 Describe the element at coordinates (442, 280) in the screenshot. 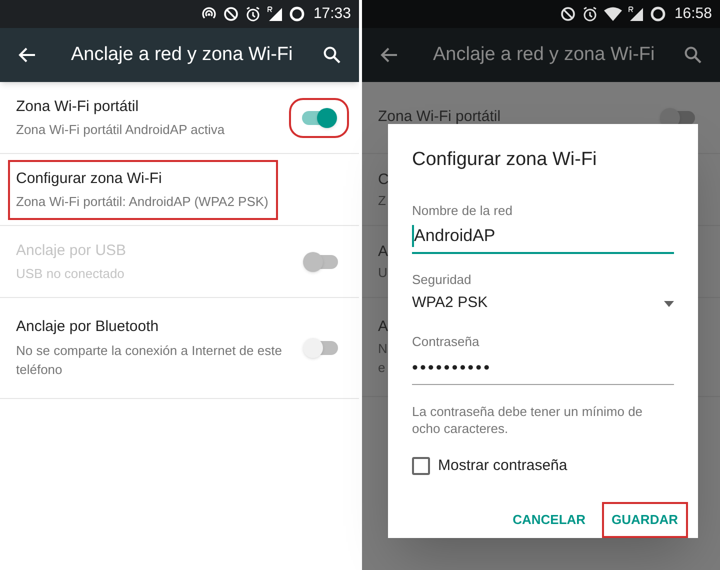

I see `field-label: Seguridad` at that location.